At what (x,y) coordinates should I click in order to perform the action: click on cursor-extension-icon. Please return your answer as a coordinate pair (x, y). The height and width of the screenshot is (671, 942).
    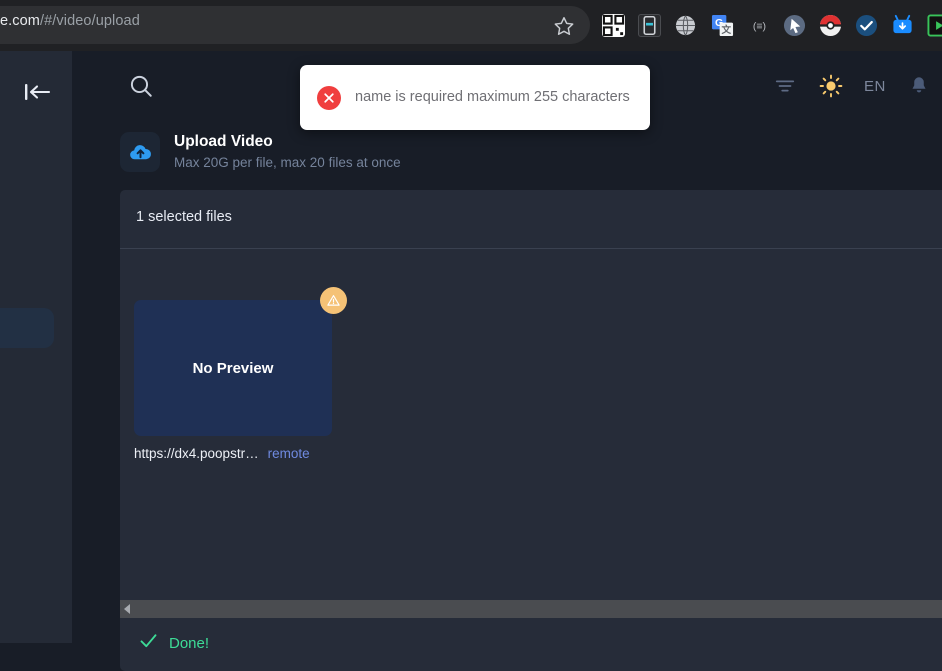
    Looking at the image, I should click on (794, 25).